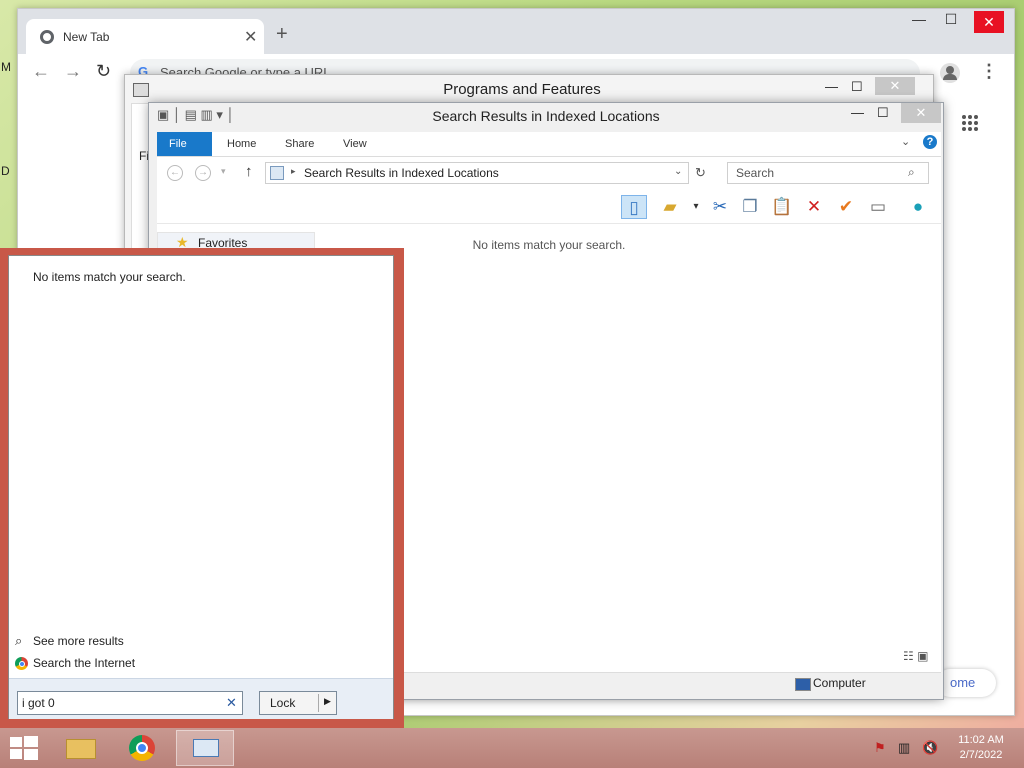 This screenshot has height=768, width=1024. I want to click on divider, so click(318, 703).